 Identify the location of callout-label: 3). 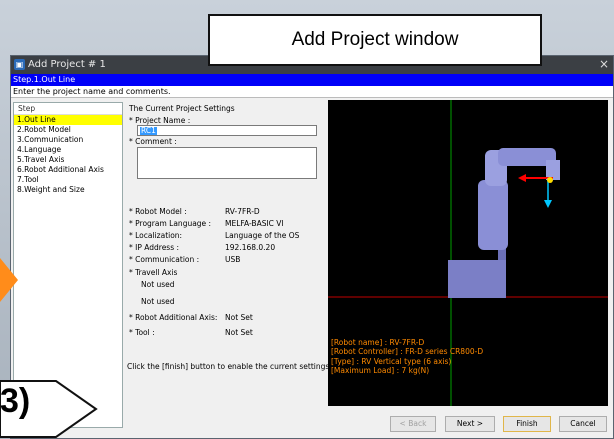
(15, 401).